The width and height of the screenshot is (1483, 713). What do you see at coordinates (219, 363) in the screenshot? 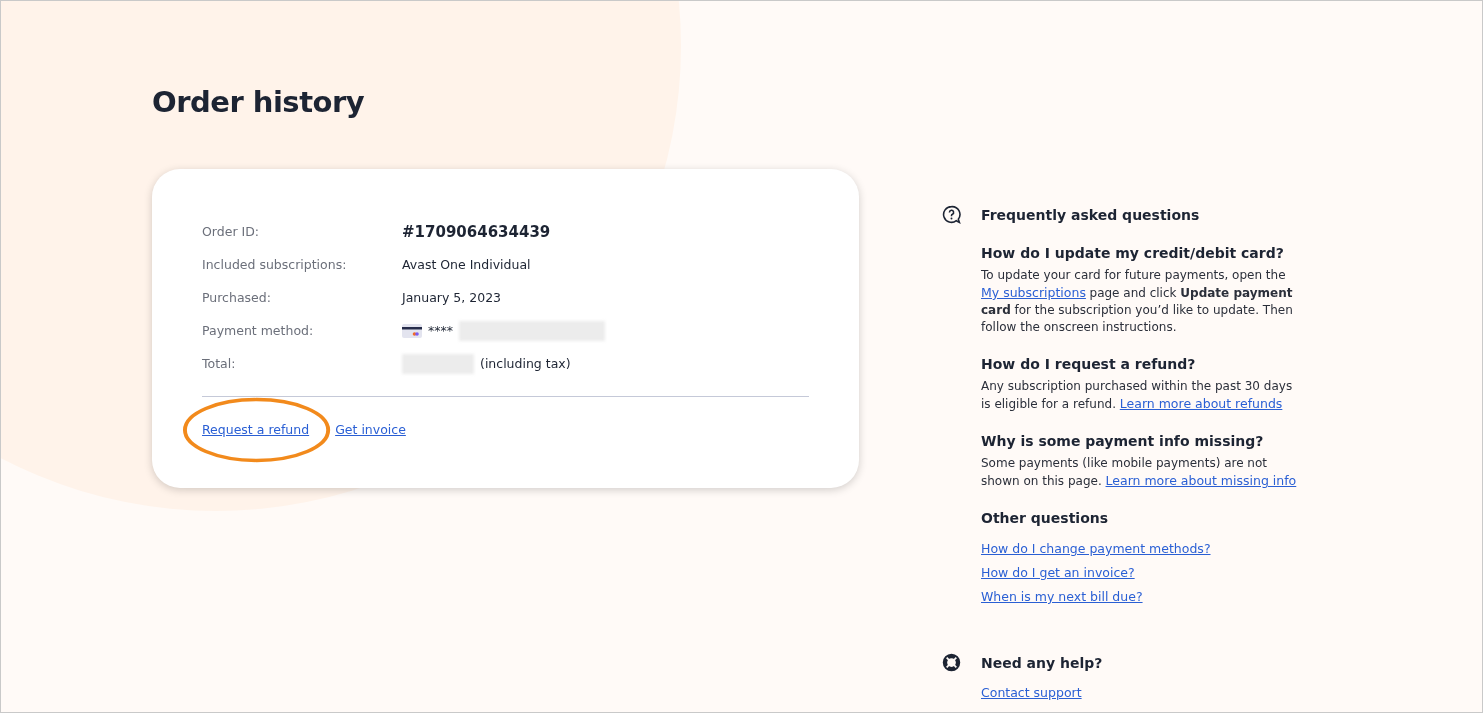
I see `field-label: Total:` at bounding box center [219, 363].